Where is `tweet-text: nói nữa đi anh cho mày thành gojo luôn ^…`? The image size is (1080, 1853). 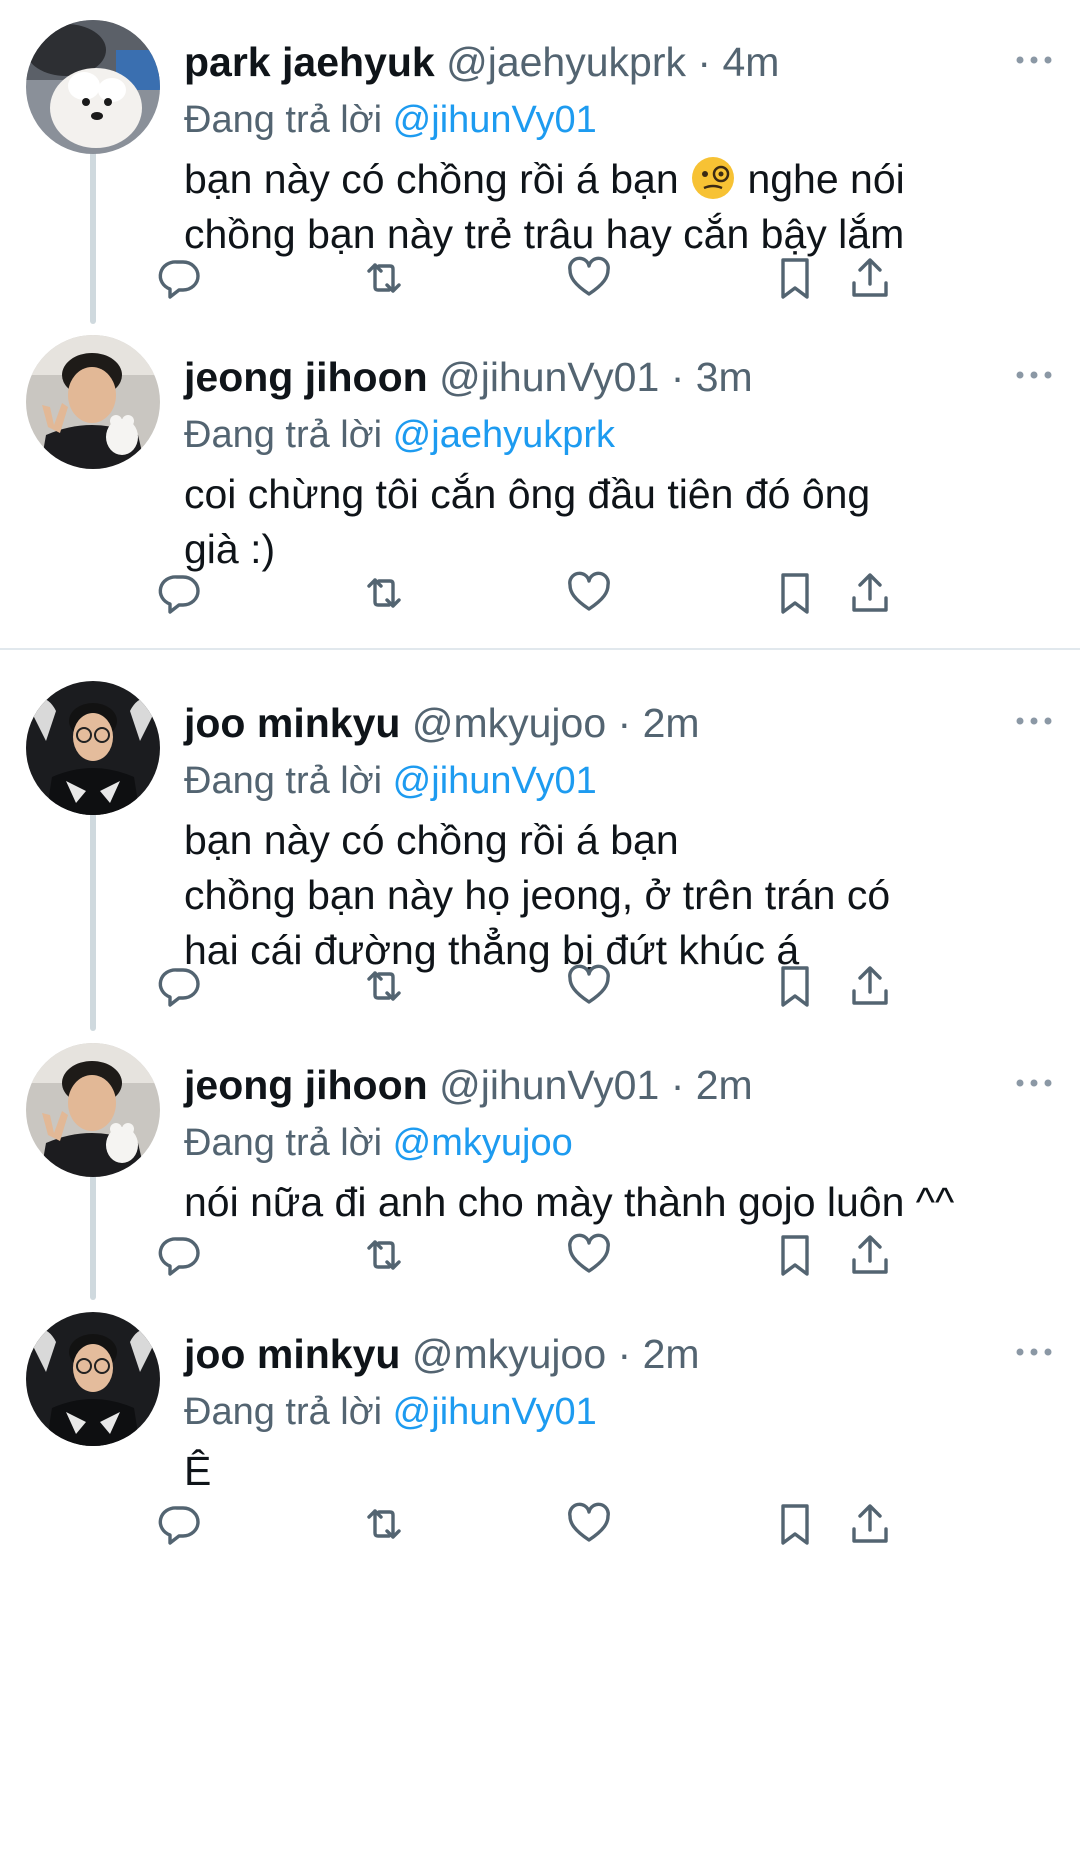
tweet-text: nói nữa đi anh cho mày thành gojo luôn ^… is located at coordinates (614, 1202).